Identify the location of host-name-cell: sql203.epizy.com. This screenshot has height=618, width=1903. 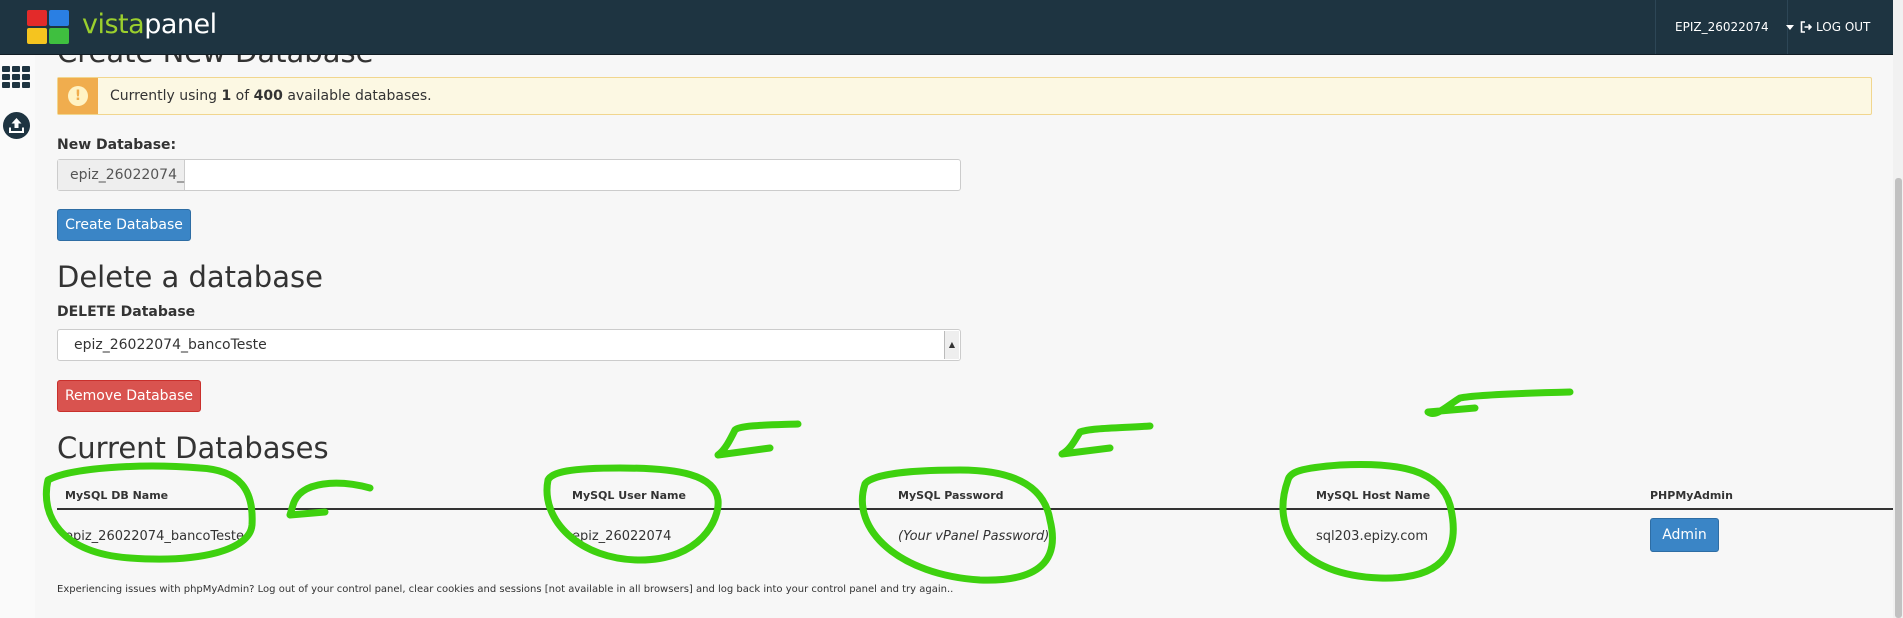
(1372, 536).